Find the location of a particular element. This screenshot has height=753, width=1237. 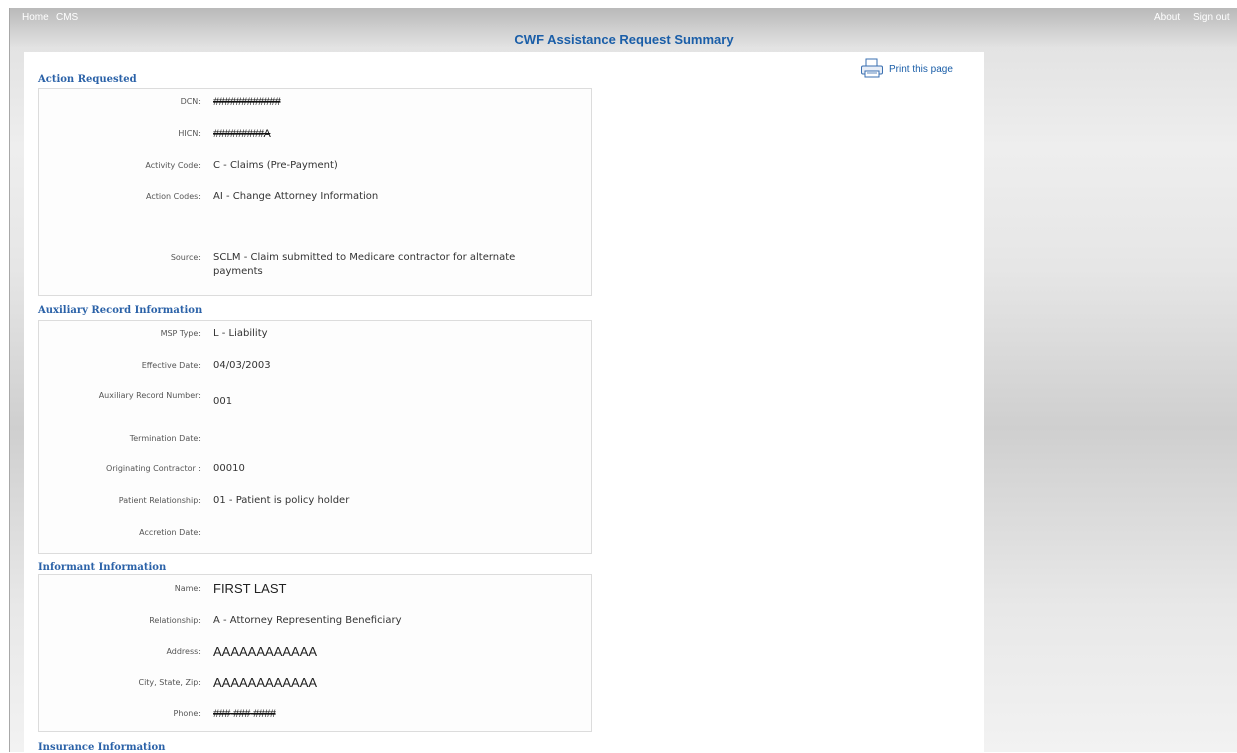

originating-contractor-value: 00010 is located at coordinates (229, 468).